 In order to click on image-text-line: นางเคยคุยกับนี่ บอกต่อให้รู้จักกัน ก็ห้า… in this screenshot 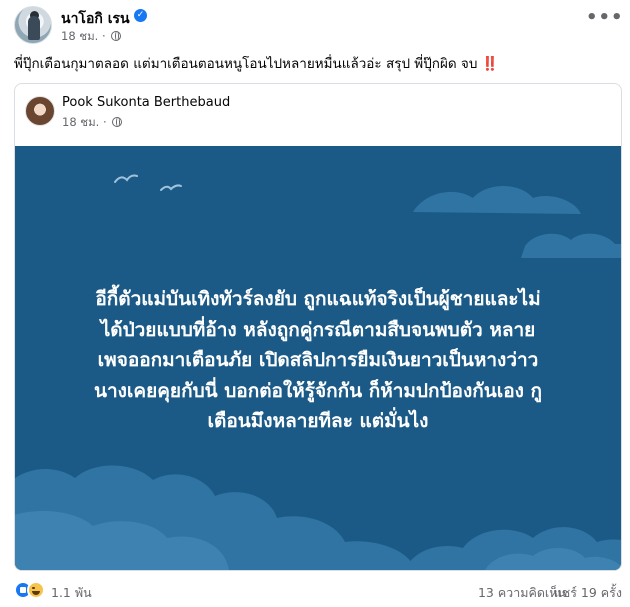, I will do `click(318, 390)`.